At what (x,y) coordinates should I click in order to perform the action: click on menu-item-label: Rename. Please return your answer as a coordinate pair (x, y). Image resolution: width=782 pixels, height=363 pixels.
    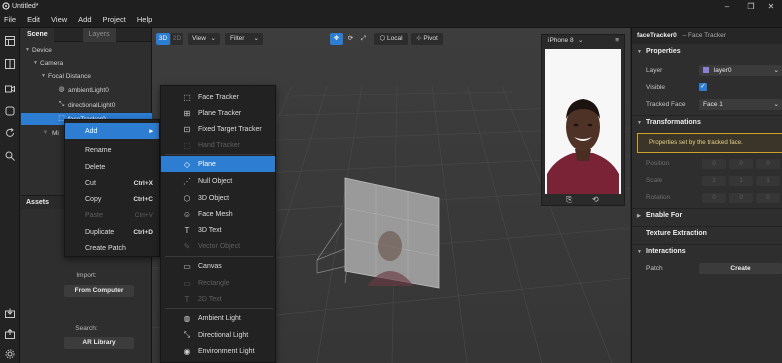
    Looking at the image, I should click on (98, 150).